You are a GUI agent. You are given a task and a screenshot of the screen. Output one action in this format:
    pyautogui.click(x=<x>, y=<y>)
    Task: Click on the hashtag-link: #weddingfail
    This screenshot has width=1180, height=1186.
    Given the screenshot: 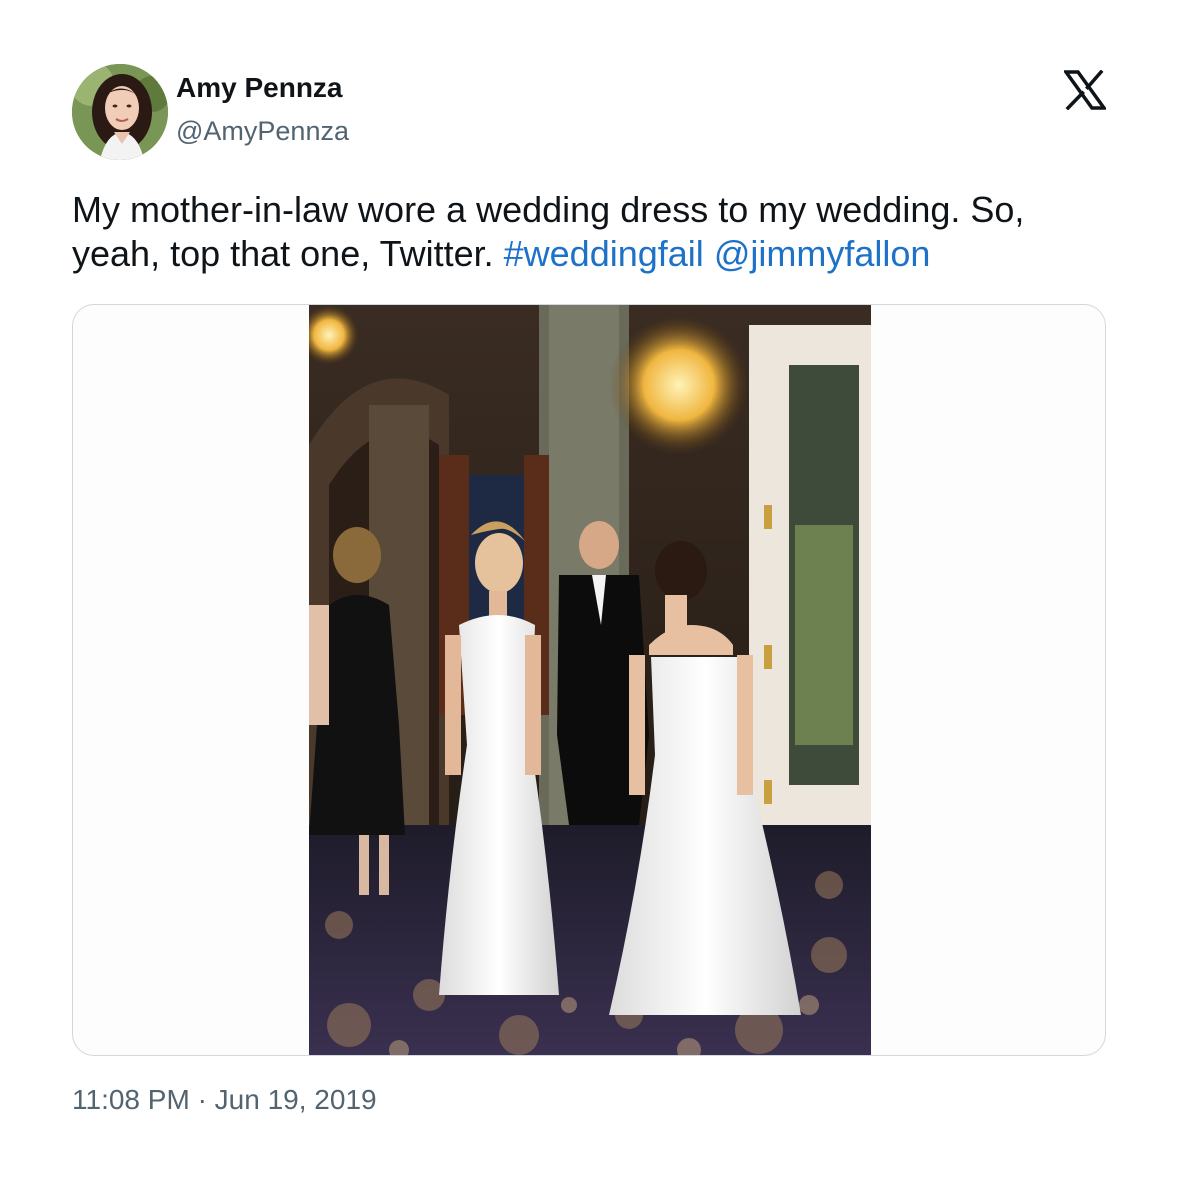 What is the action you would take?
    pyautogui.click(x=604, y=253)
    